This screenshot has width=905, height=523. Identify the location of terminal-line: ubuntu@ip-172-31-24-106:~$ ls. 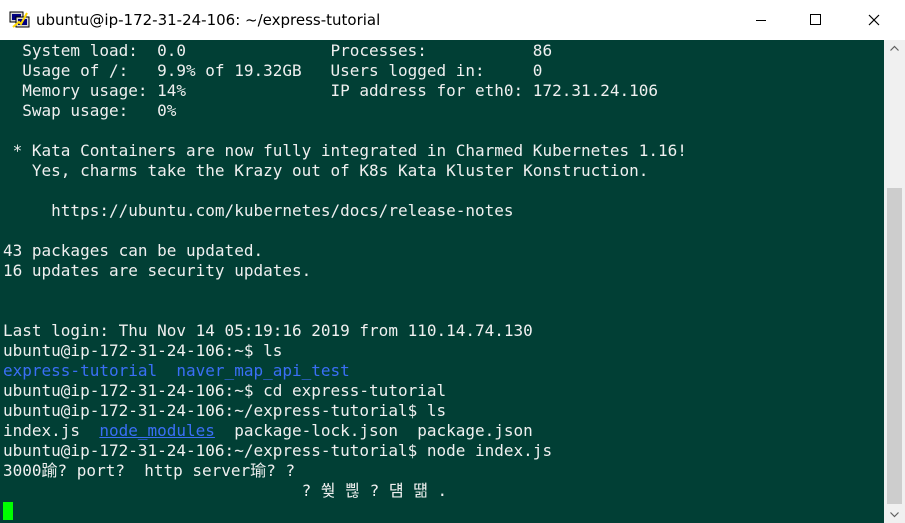
(345, 351).